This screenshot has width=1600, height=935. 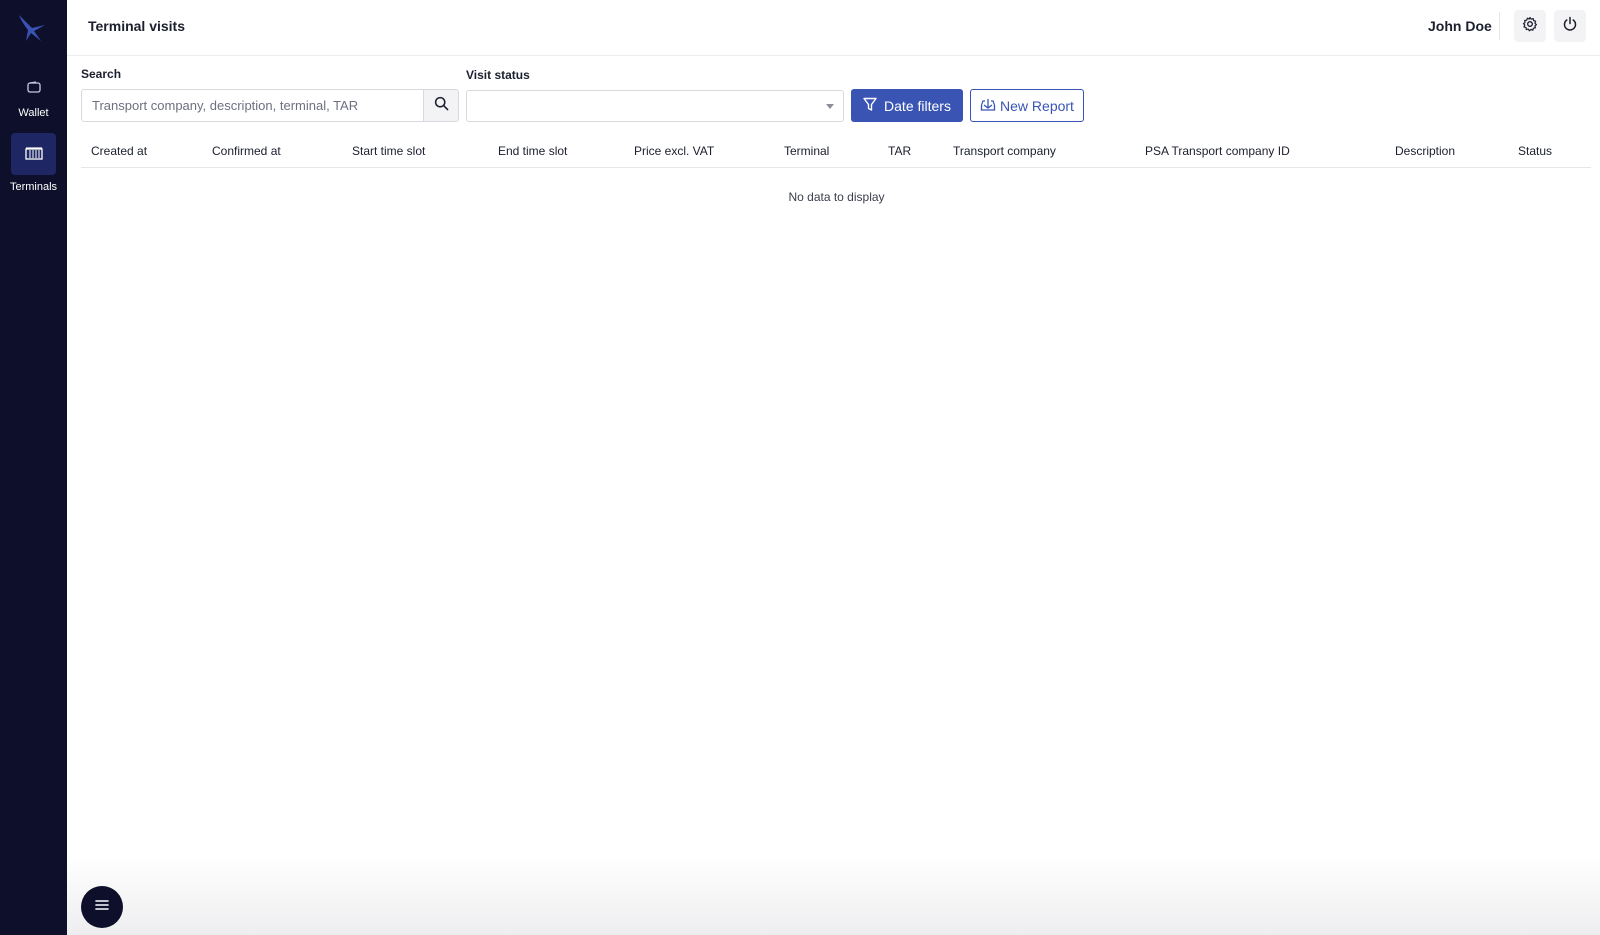 What do you see at coordinates (833, 28) in the screenshot?
I see `top-header: Terminal visits John Doe` at bounding box center [833, 28].